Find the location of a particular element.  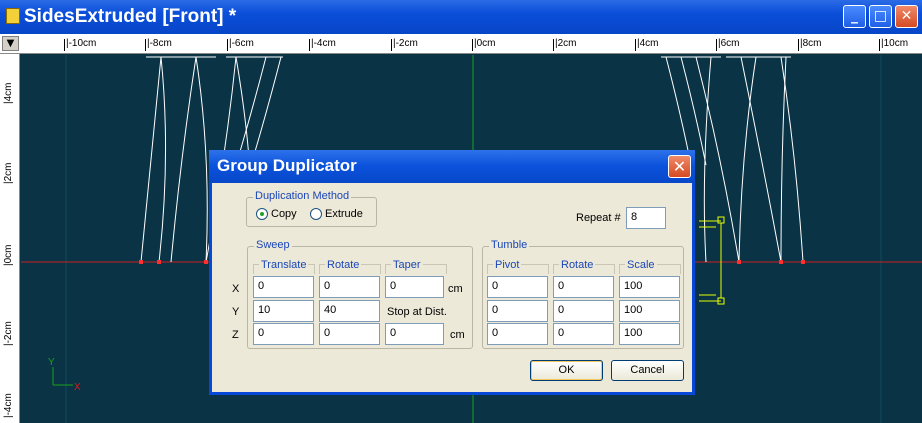

duplication-method-label: Duplication Method is located at coordinates (302, 196).